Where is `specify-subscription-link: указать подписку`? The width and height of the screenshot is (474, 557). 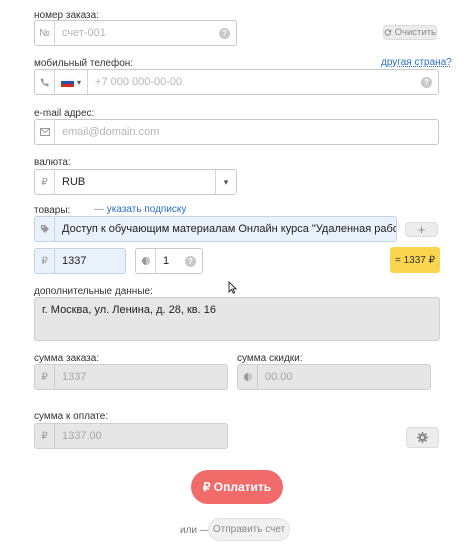
specify-subscription-link: указать подписку is located at coordinates (147, 209).